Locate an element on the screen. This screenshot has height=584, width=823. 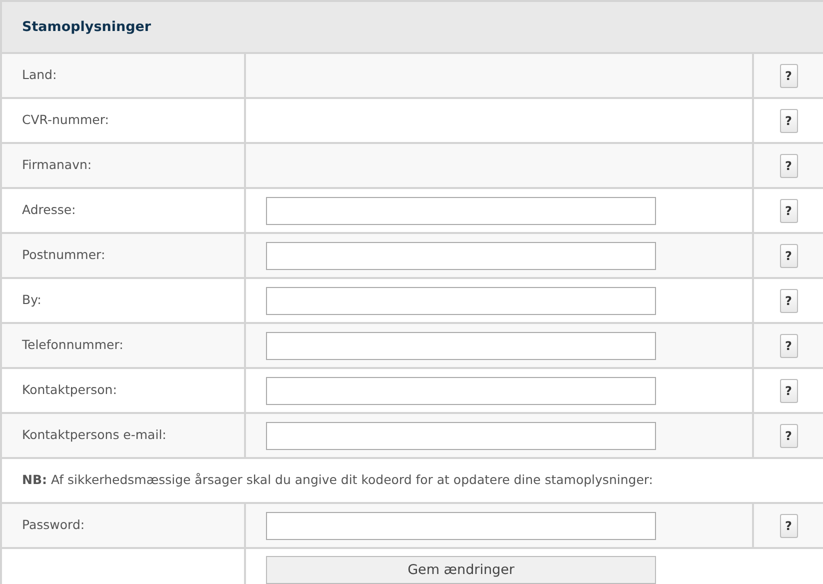
field-label: Land: is located at coordinates (39, 74).